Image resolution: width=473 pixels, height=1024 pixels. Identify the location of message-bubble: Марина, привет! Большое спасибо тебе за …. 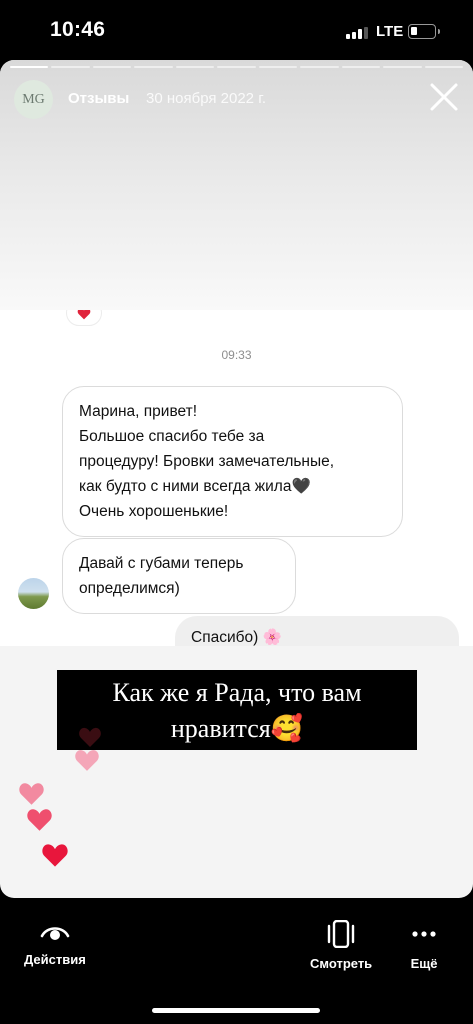
(232, 461).